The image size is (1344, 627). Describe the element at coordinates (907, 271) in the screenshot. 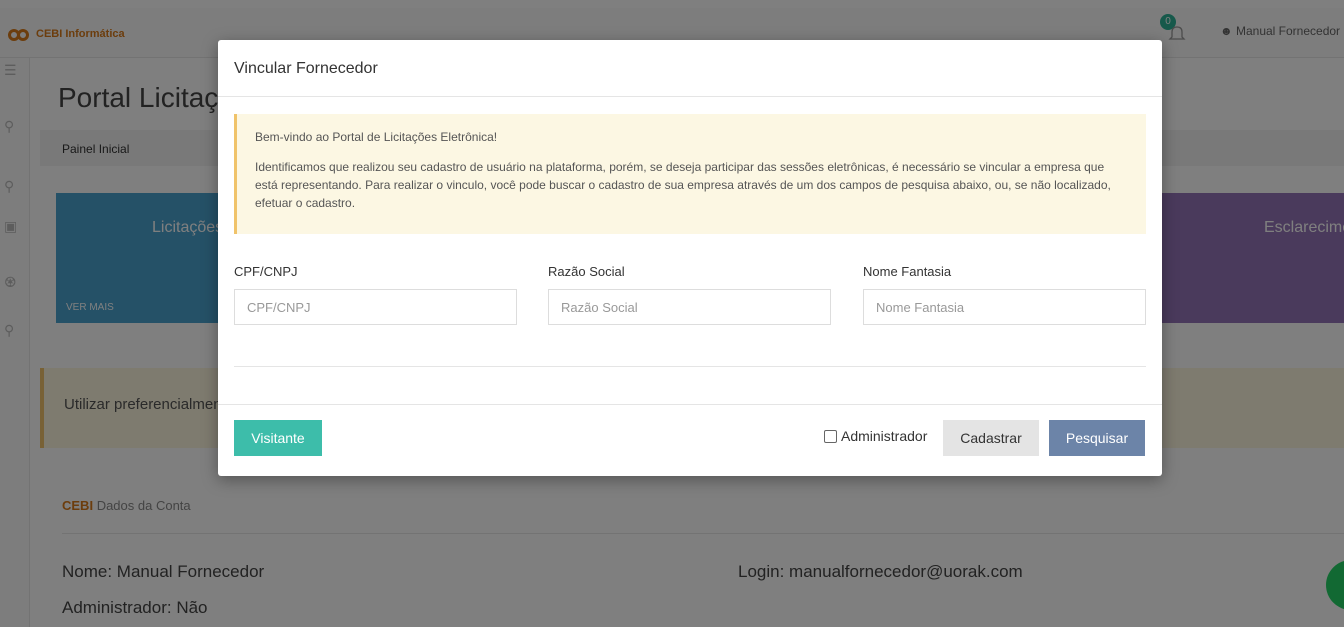

I see `fantasia-label: Nome Fantasia` at that location.